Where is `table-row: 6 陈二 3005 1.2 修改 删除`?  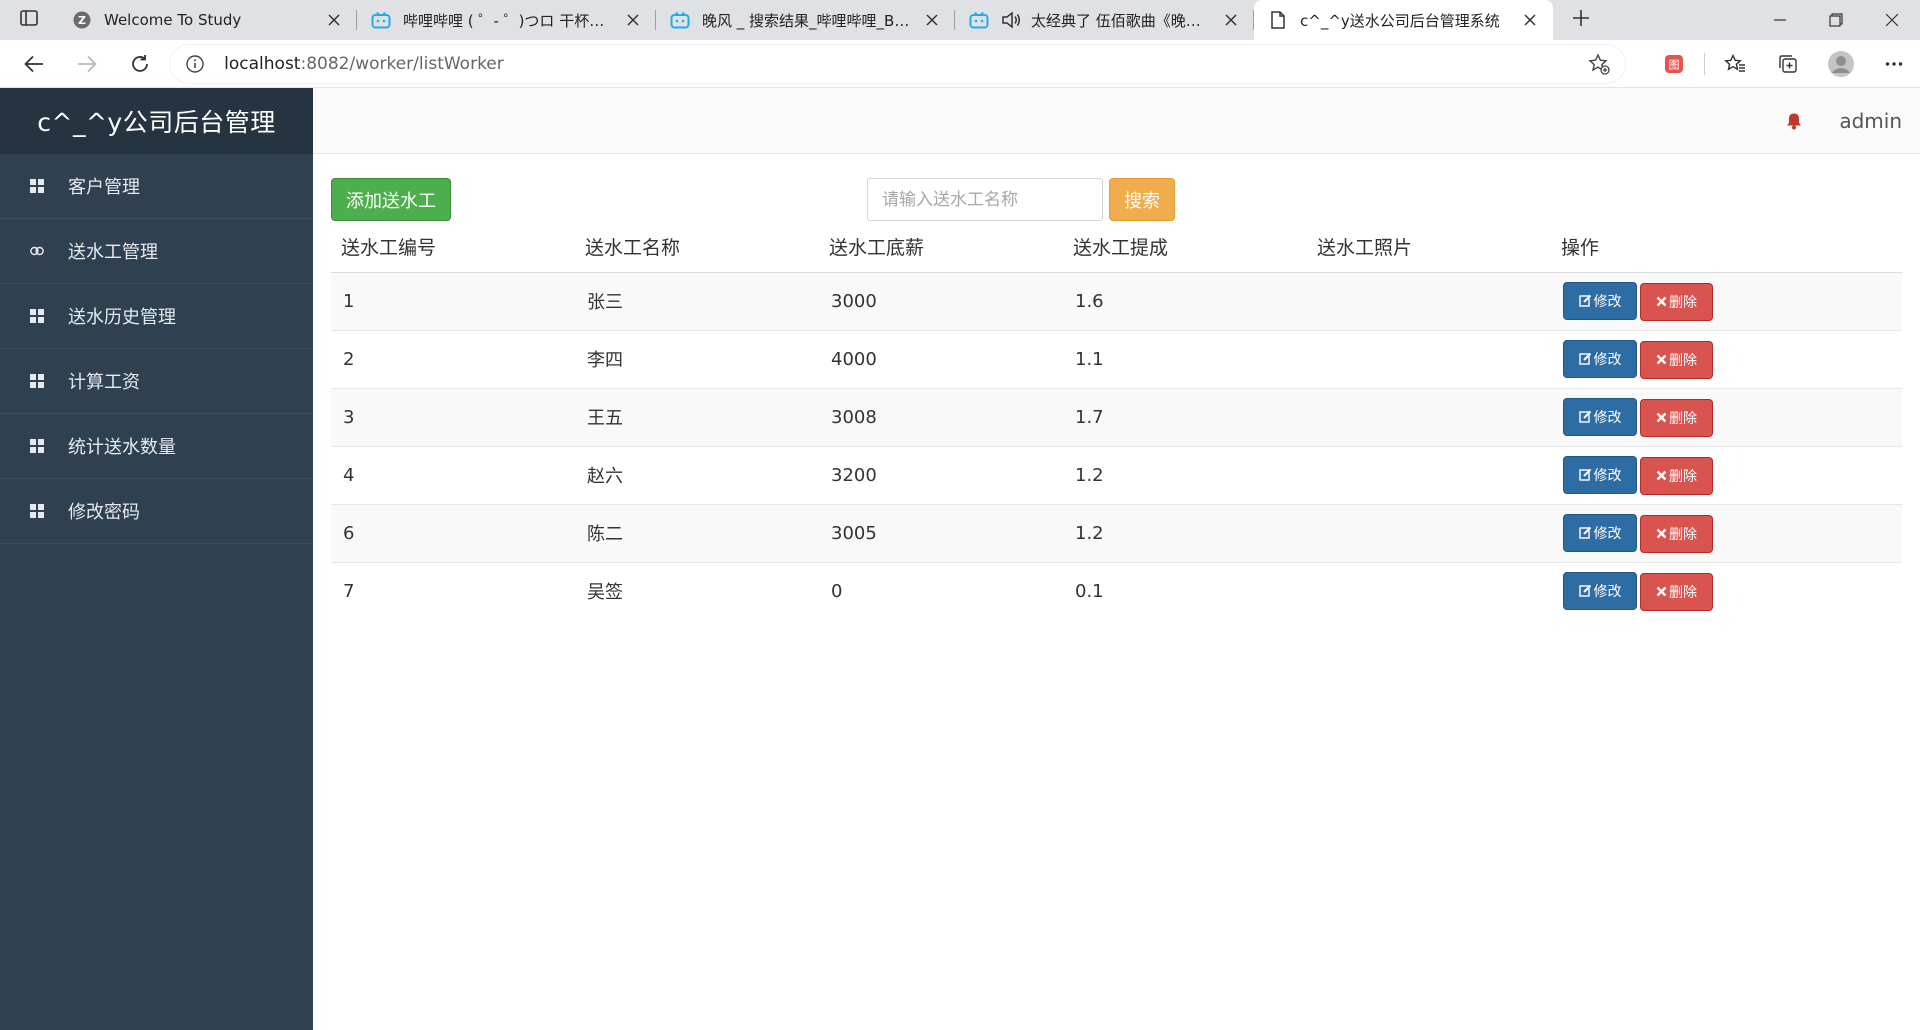 table-row: 6 陈二 3005 1.2 修改 删除 is located at coordinates (1116, 532).